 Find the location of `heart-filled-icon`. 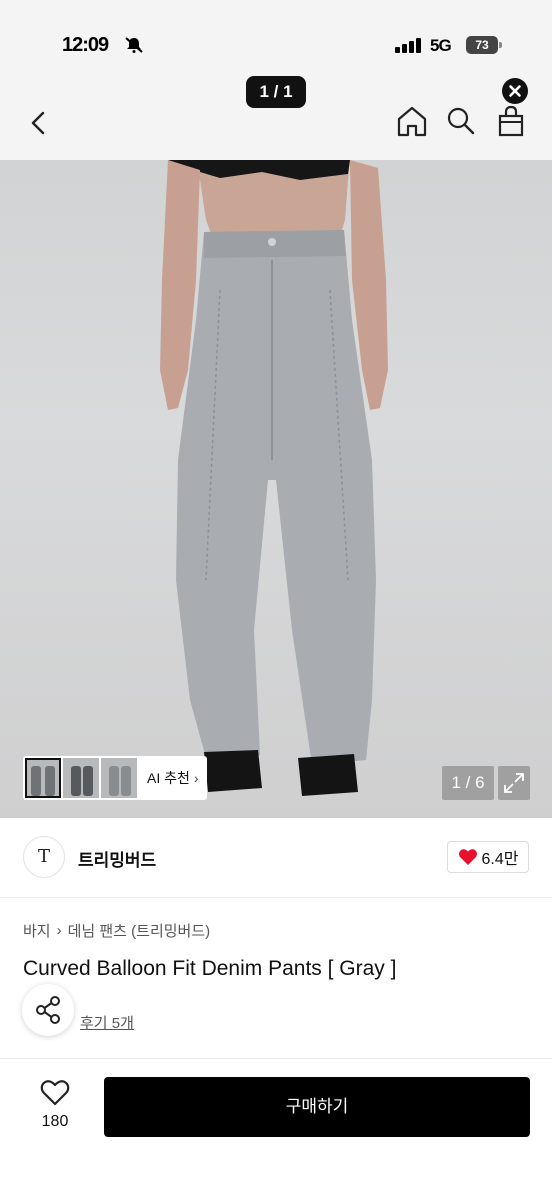

heart-filled-icon is located at coordinates (467, 857).